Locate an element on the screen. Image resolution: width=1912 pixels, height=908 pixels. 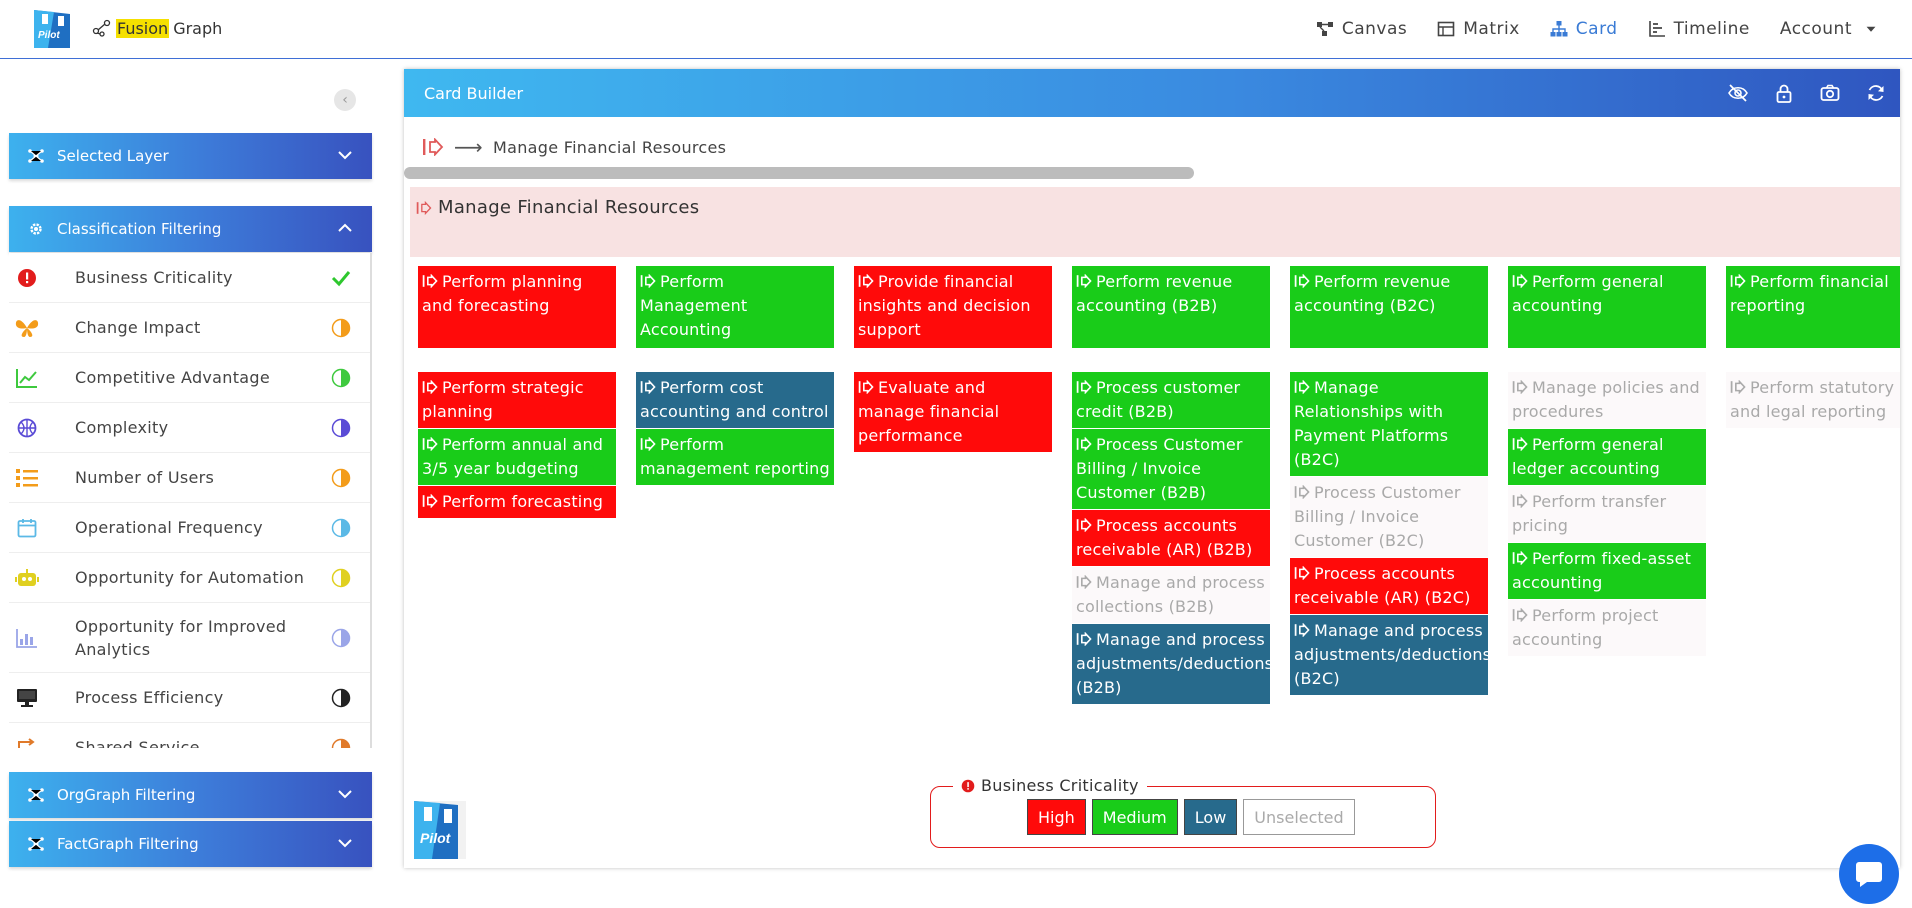
nav-account: Account is located at coordinates (1828, 29).